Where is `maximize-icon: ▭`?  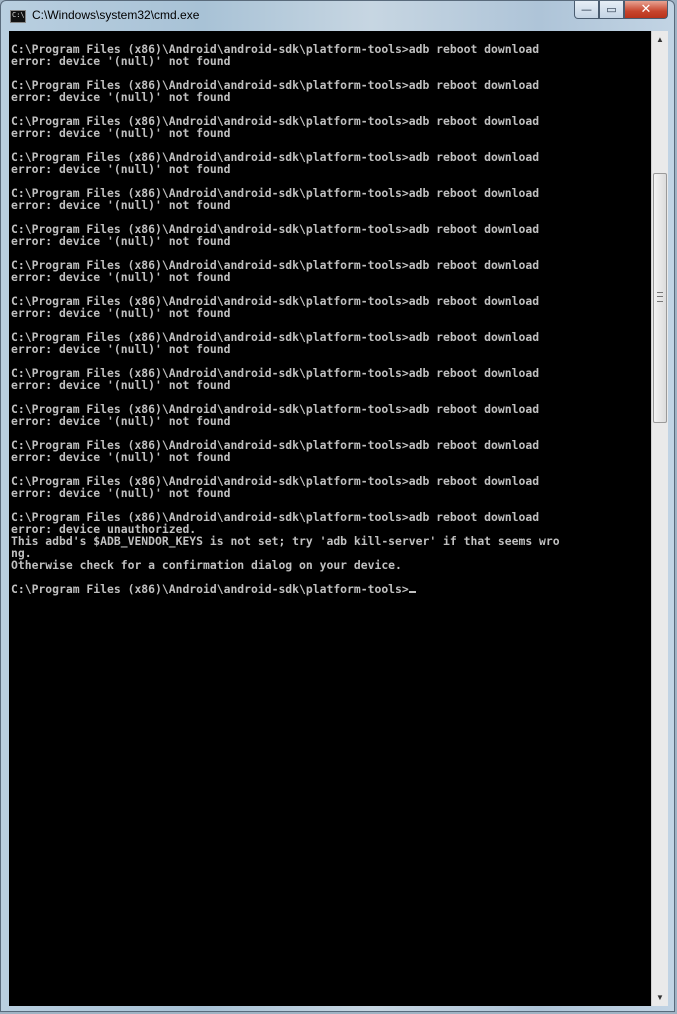
maximize-icon: ▭ is located at coordinates (611, 9).